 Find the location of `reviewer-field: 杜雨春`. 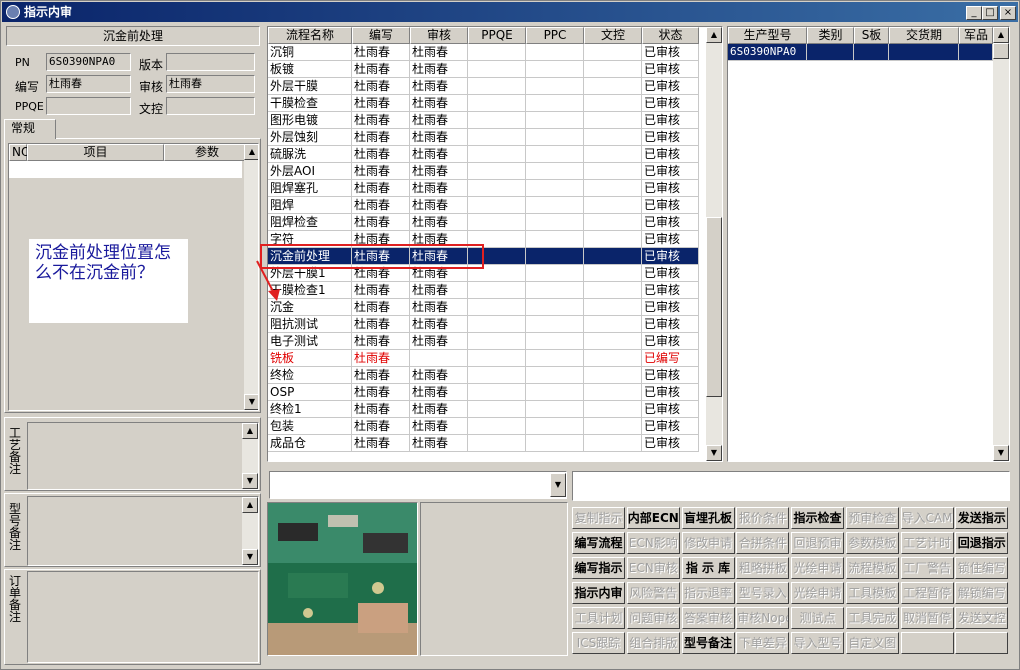

reviewer-field: 杜雨春 is located at coordinates (210, 84).